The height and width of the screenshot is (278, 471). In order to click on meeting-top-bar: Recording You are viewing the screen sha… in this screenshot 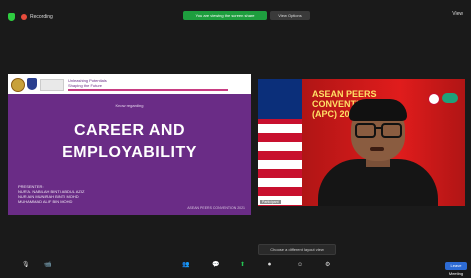, I will do `click(235, 11)`.